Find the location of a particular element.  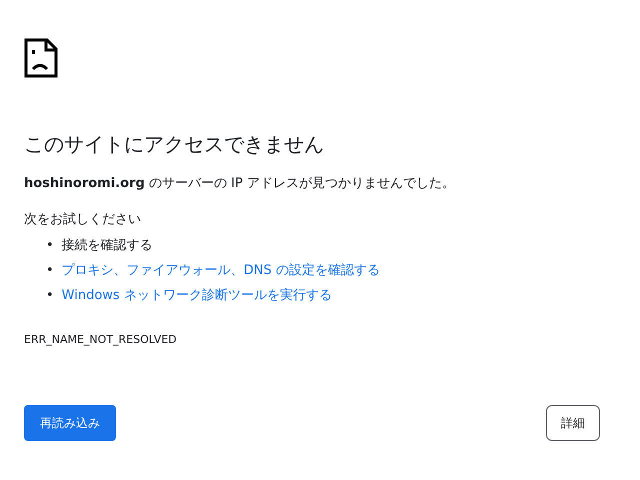

suggestion-text: 接続を確認する is located at coordinates (107, 245).